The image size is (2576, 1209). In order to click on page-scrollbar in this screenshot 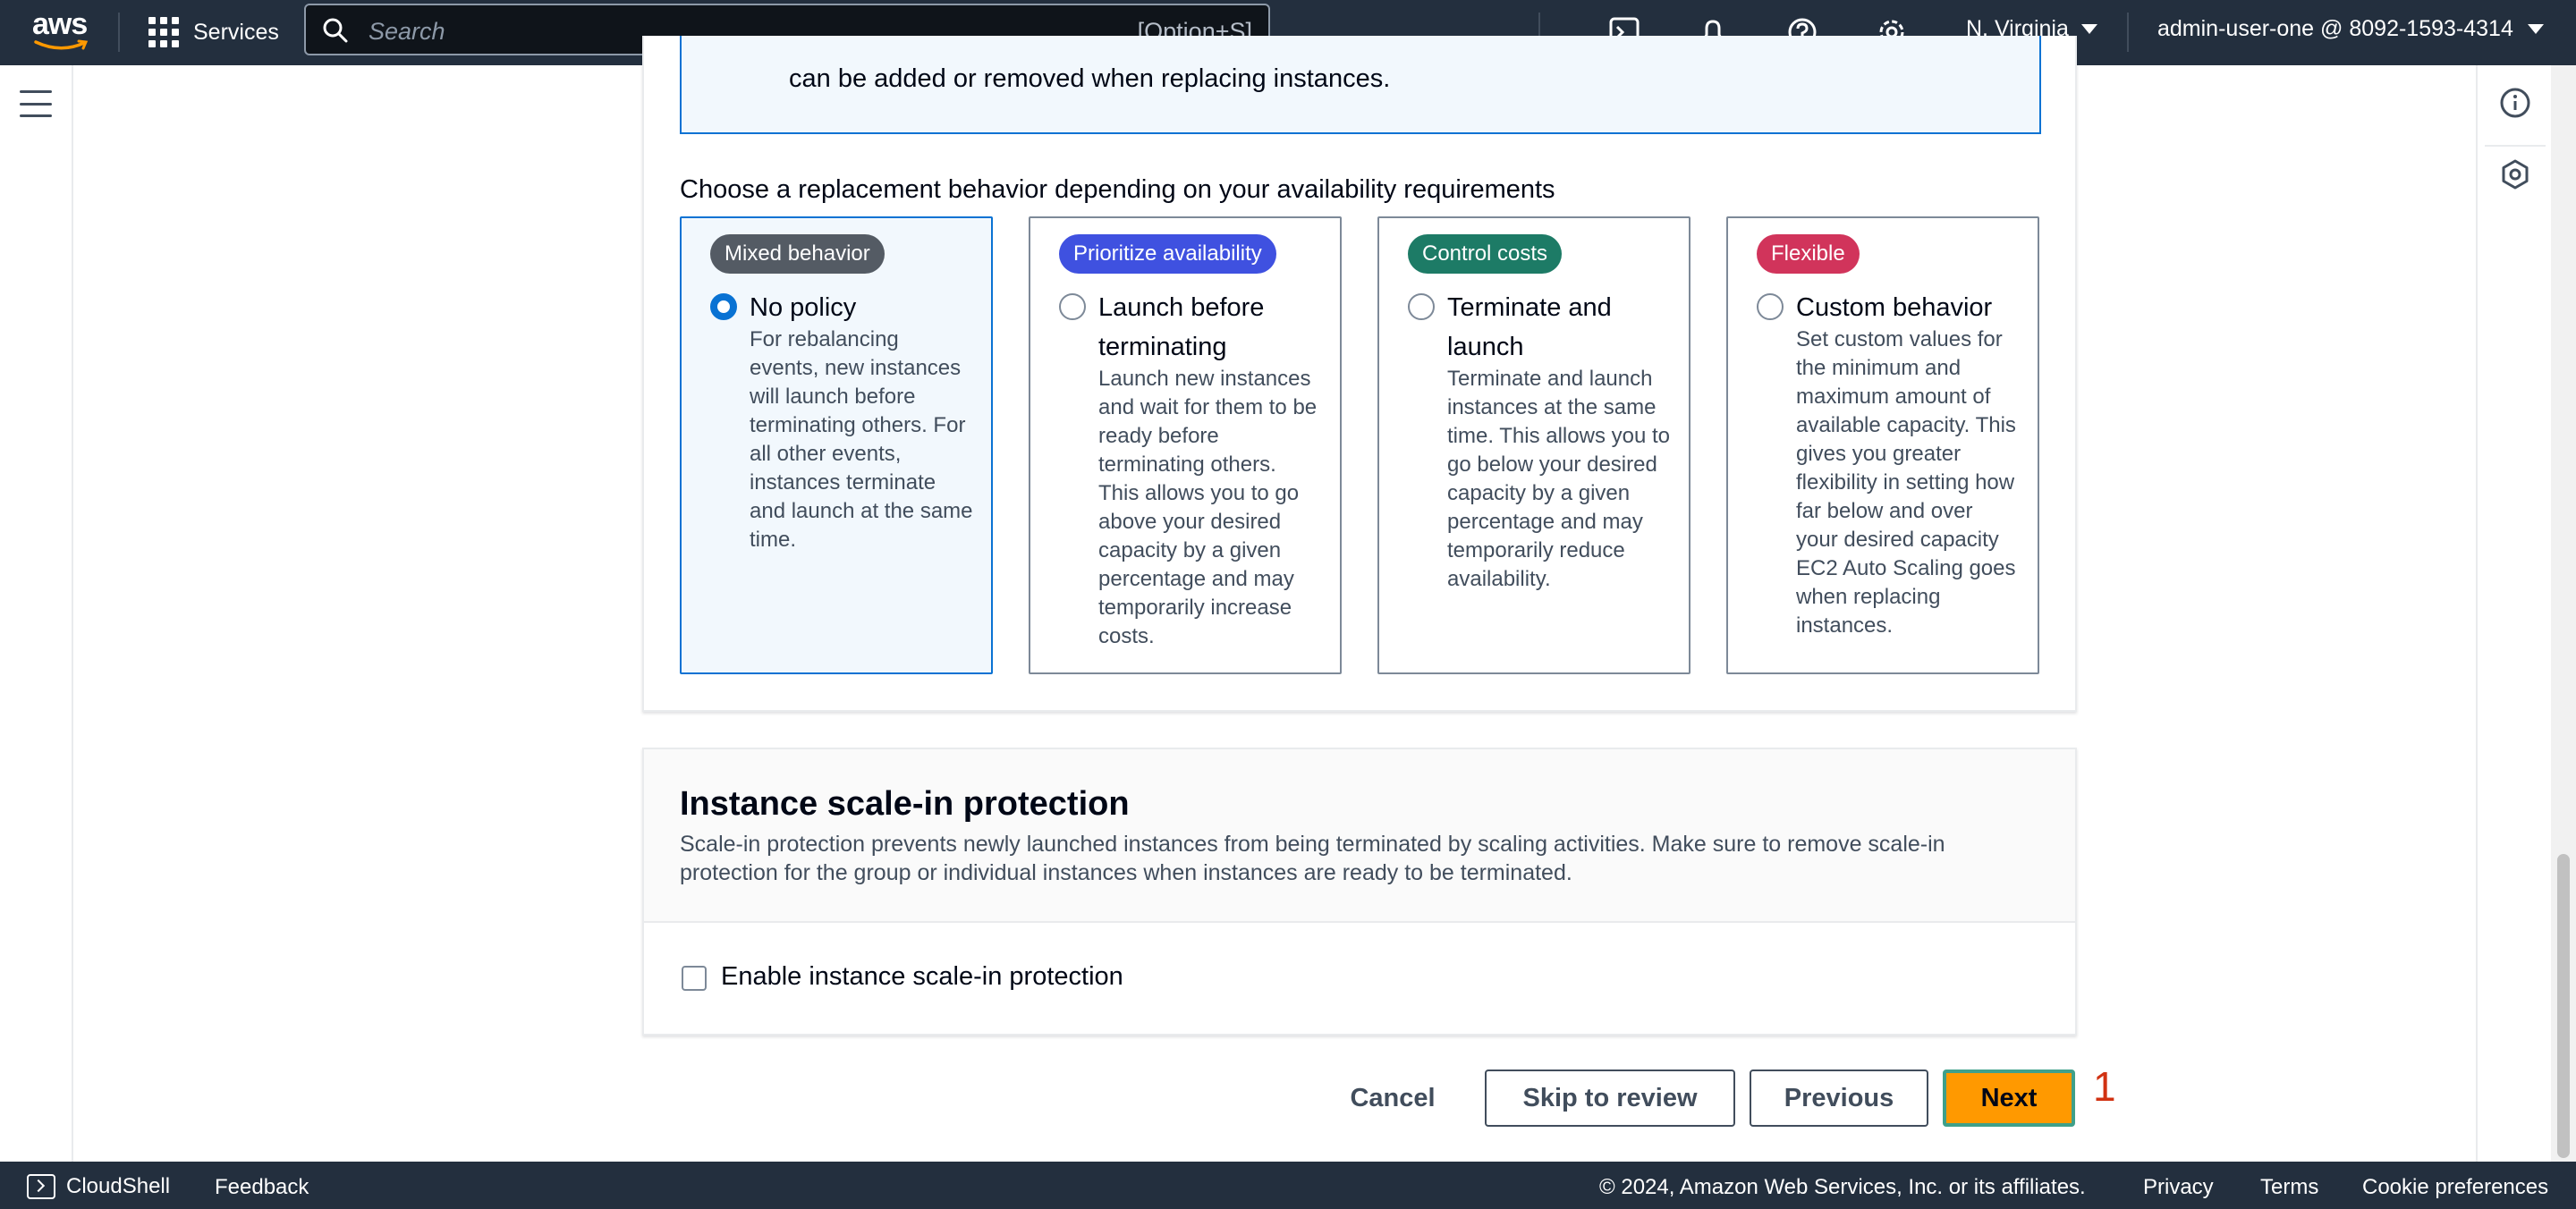, I will do `click(2563, 613)`.